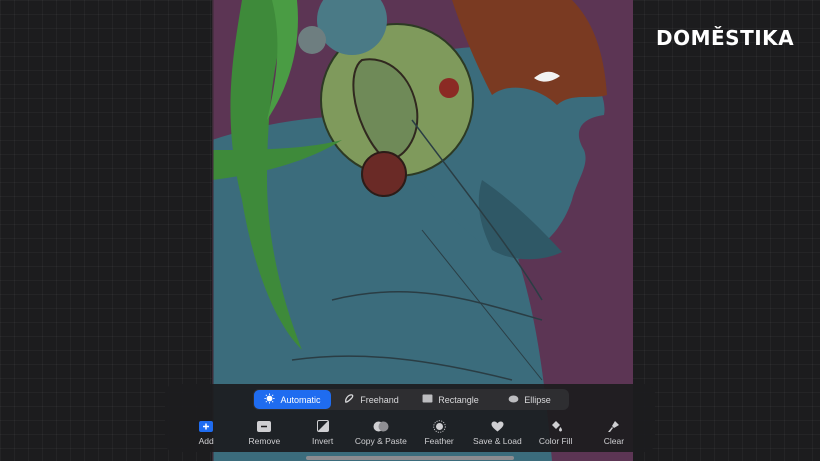 Image resolution: width=820 pixels, height=461 pixels. What do you see at coordinates (614, 441) in the screenshot?
I see `clear-label: Clear` at bounding box center [614, 441].